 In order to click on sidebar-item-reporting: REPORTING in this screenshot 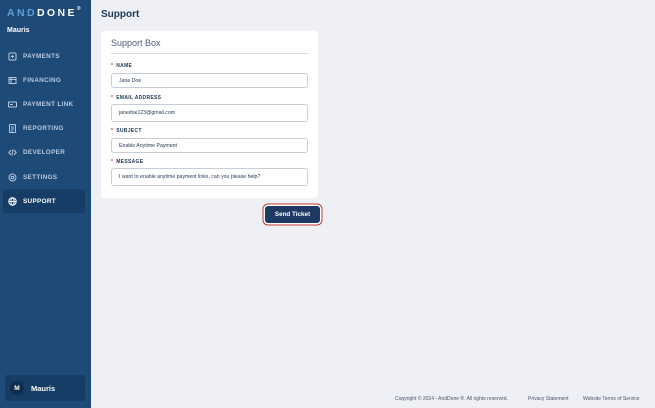, I will do `click(45, 129)`.